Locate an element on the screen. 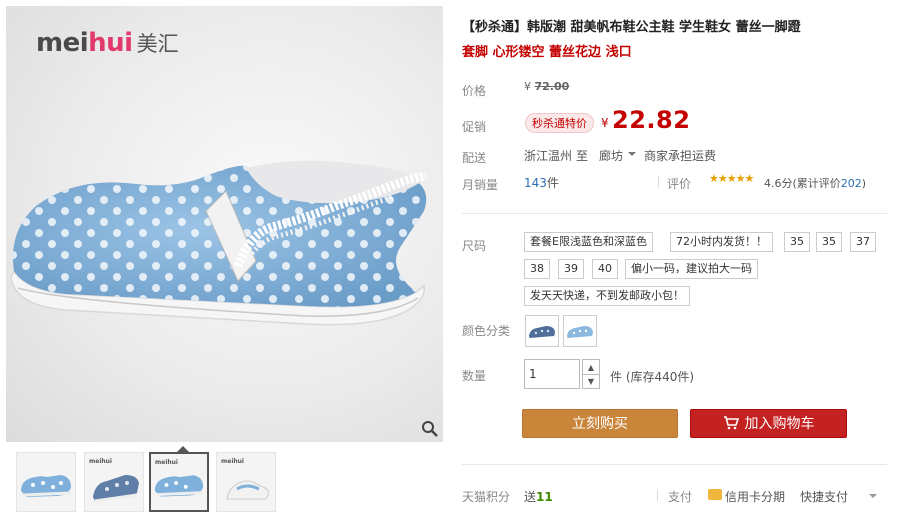  thumbnail-shoe-icon is located at coordinates (46, 486).